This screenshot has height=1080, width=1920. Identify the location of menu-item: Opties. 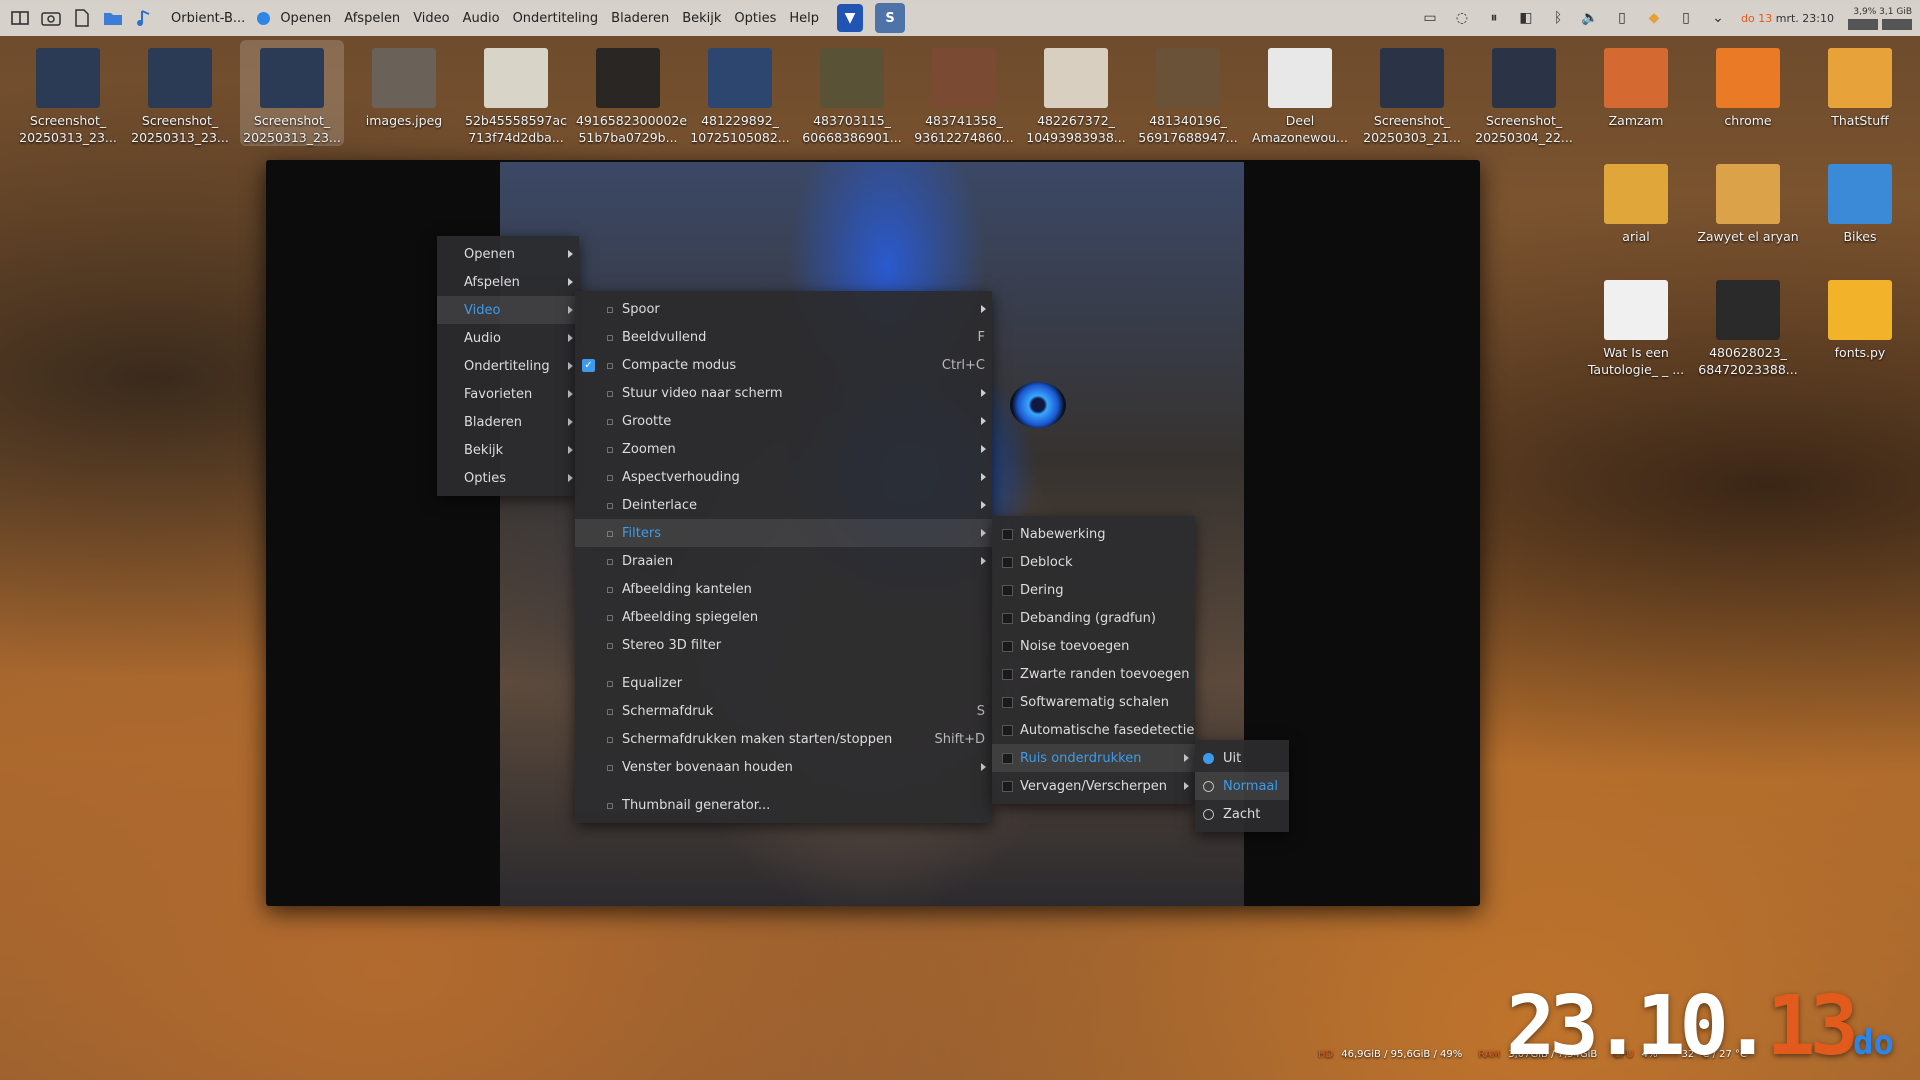
(508, 478).